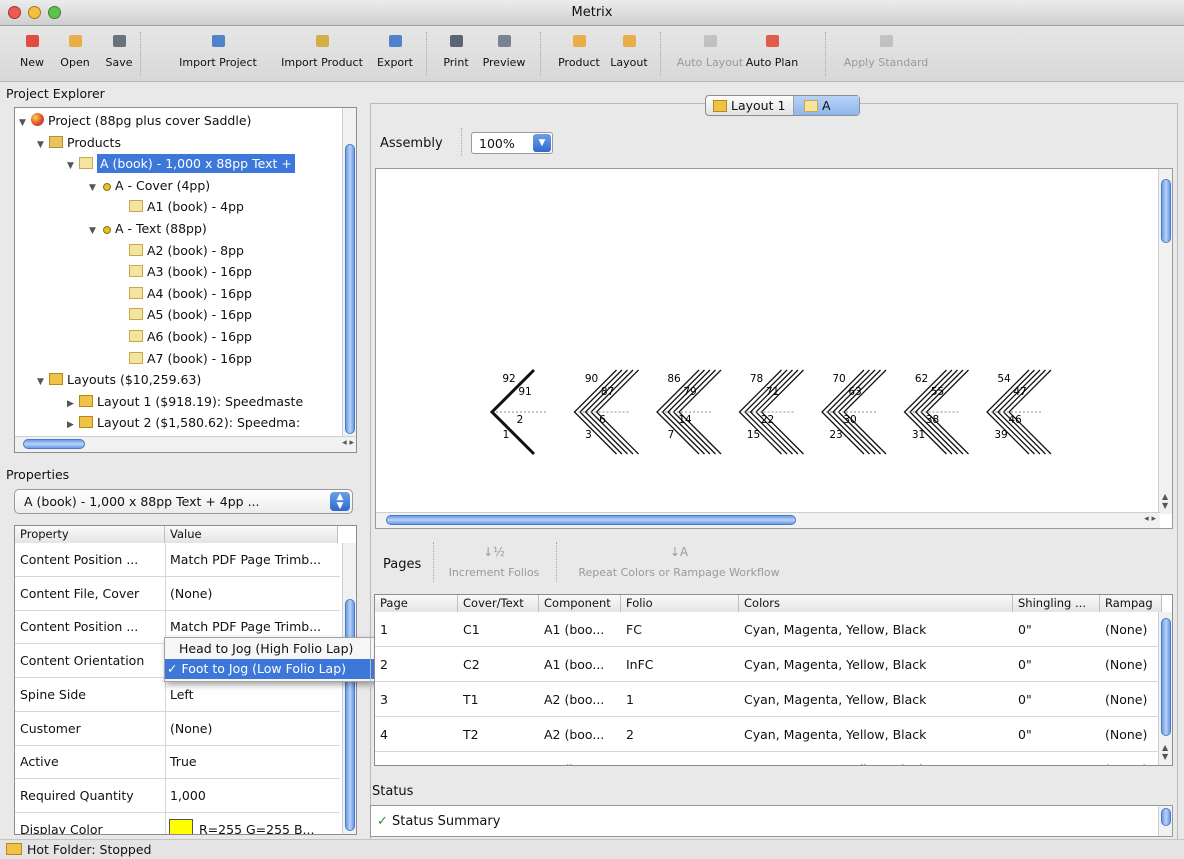 The height and width of the screenshot is (859, 1184). Describe the element at coordinates (251, 534) in the screenshot. I see `value-column-header: Value` at that location.